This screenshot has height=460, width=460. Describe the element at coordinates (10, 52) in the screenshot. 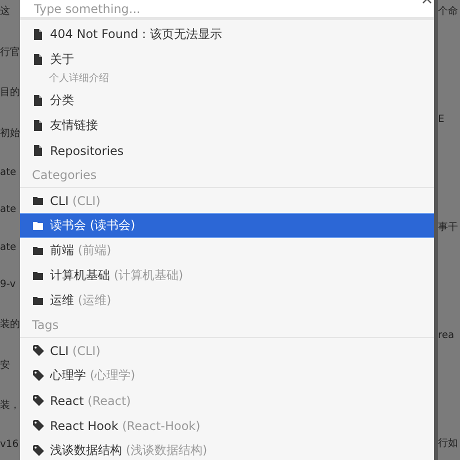

I see `page-text: 行官` at that location.